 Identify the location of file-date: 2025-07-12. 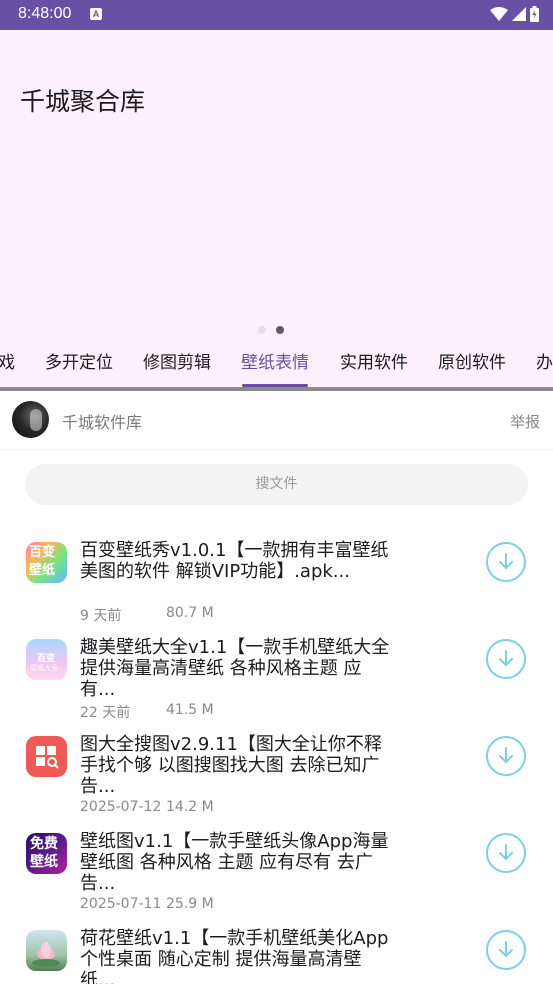
(121, 807).